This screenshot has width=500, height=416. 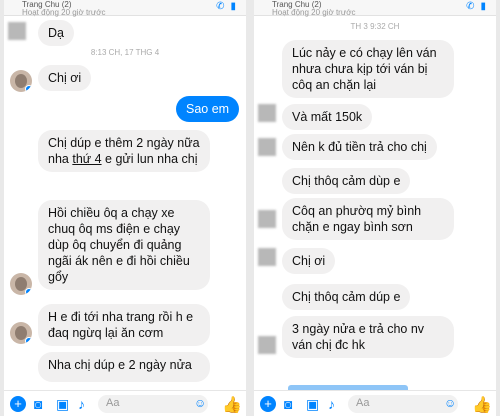 What do you see at coordinates (208, 109) in the screenshot?
I see `message-bubble-outgoing: Sao em` at bounding box center [208, 109].